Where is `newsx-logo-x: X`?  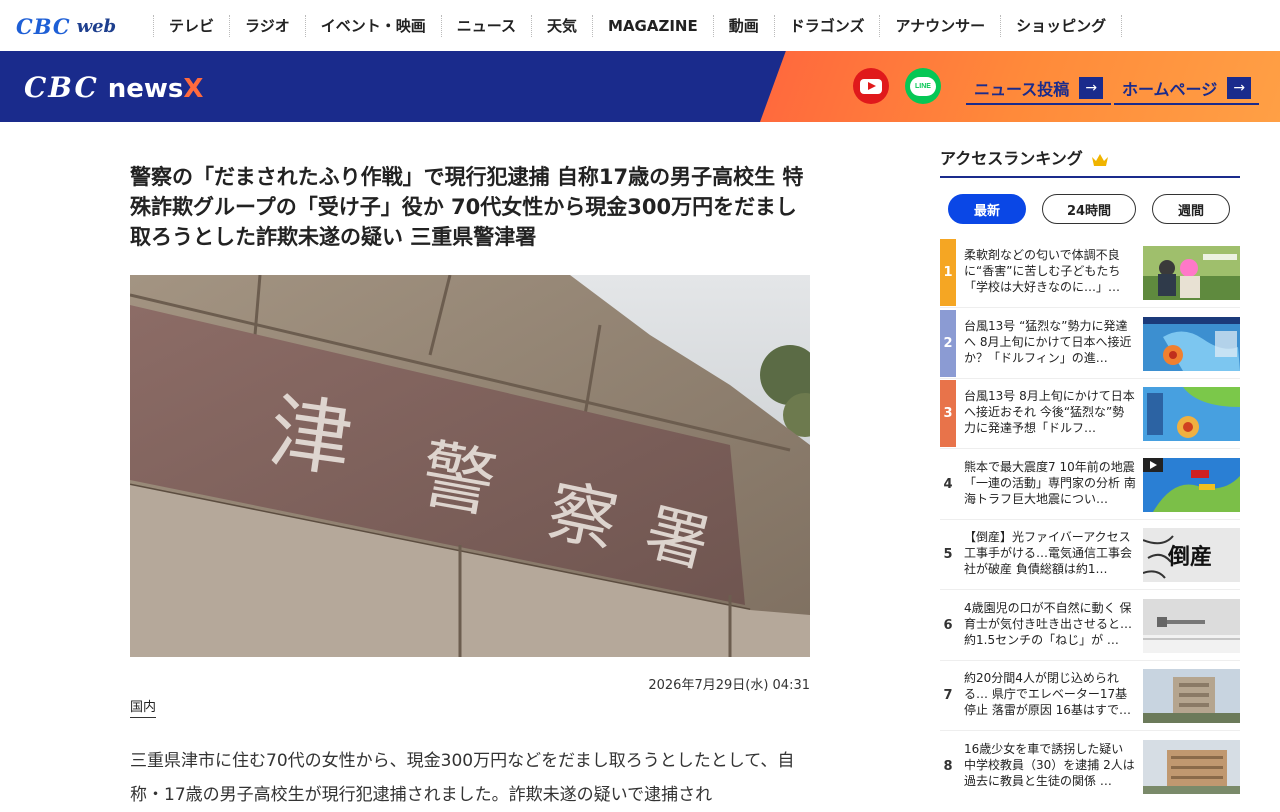
newsx-logo-x: X is located at coordinates (193, 89).